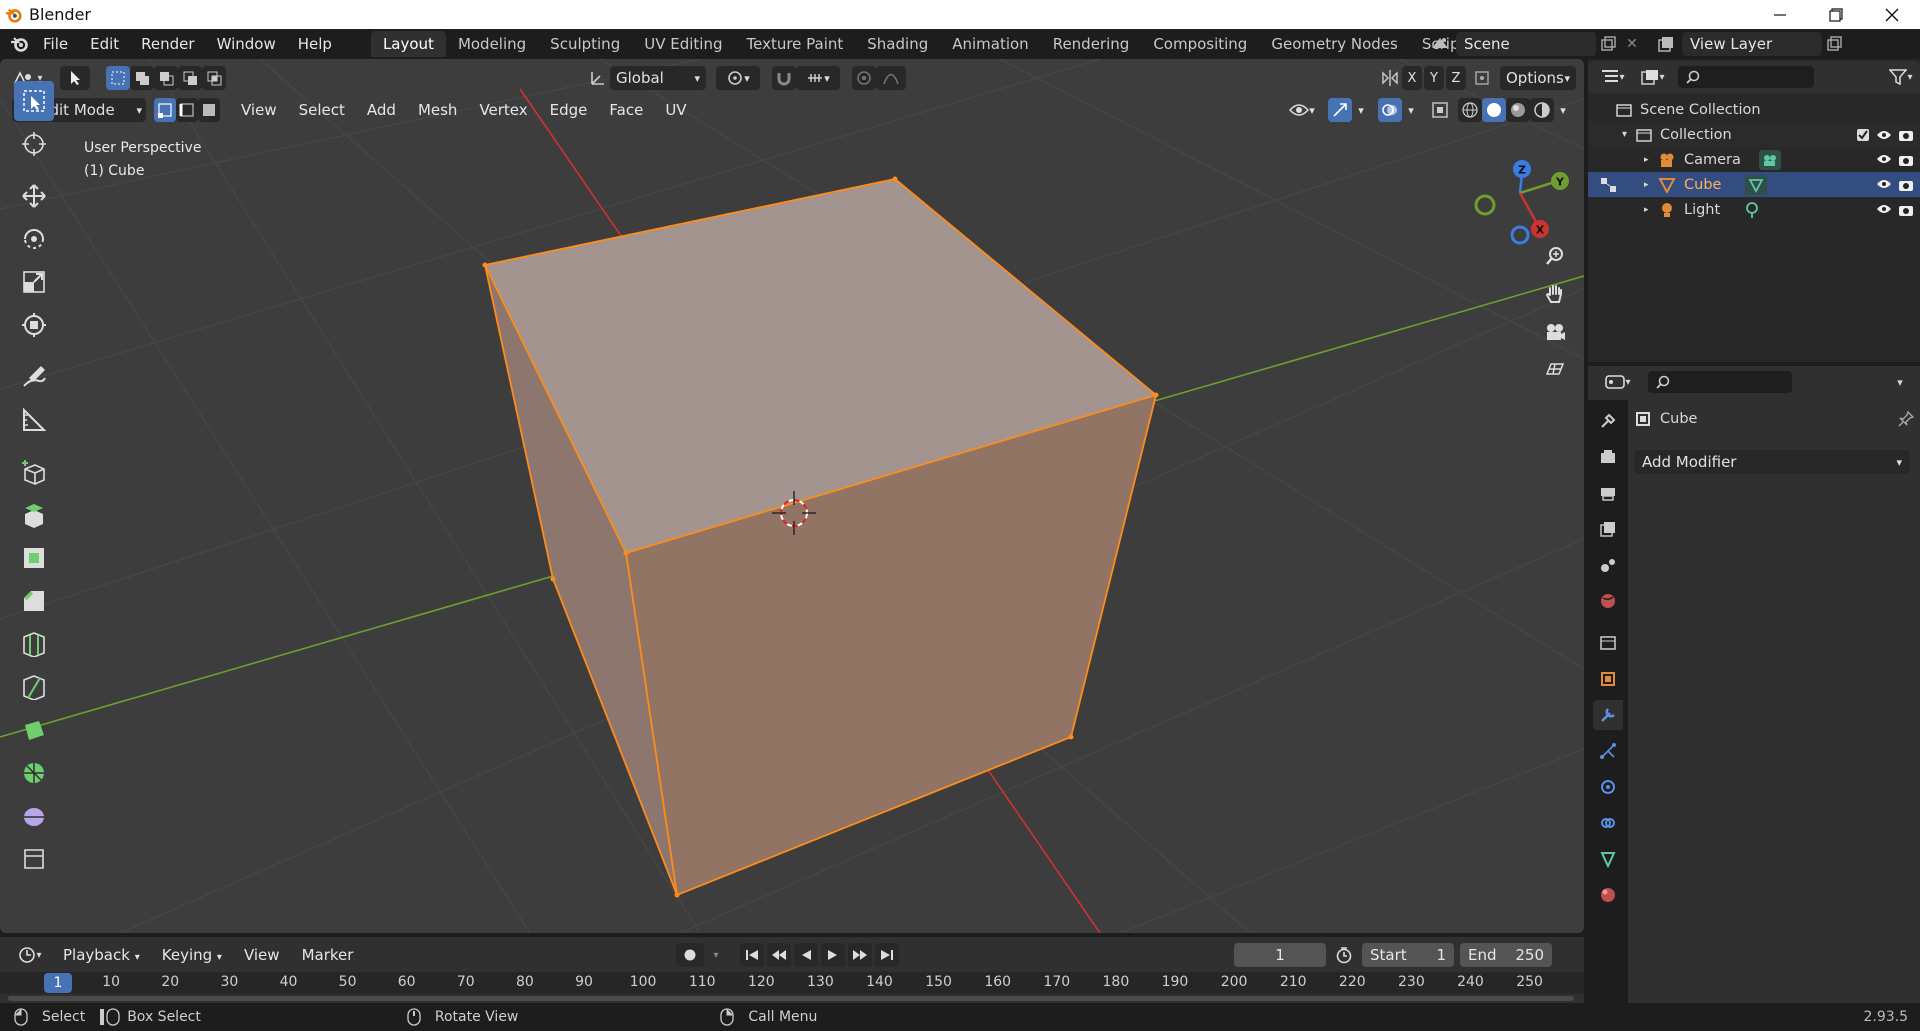  I want to click on viewport-menu-add: Add, so click(381, 110).